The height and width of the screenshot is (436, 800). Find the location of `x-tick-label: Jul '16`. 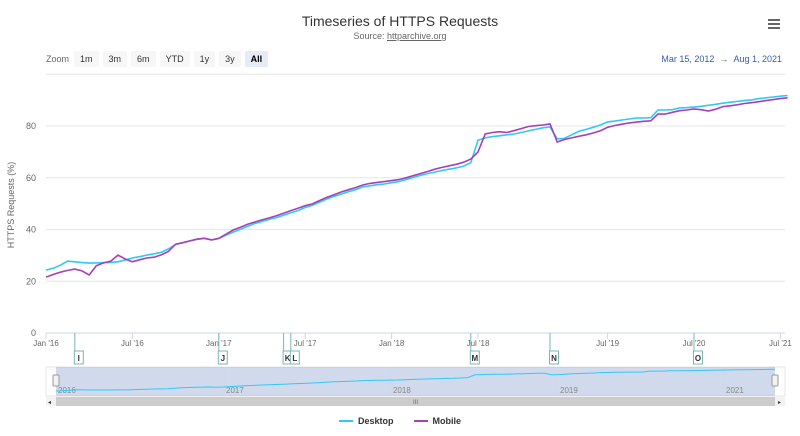

x-tick-label: Jul '16 is located at coordinates (132, 343).